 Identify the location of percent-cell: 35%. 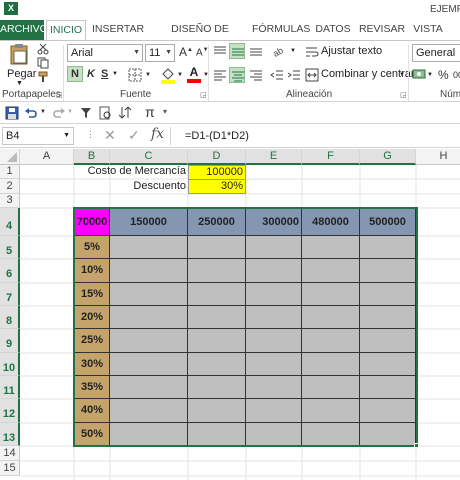
(92, 387).